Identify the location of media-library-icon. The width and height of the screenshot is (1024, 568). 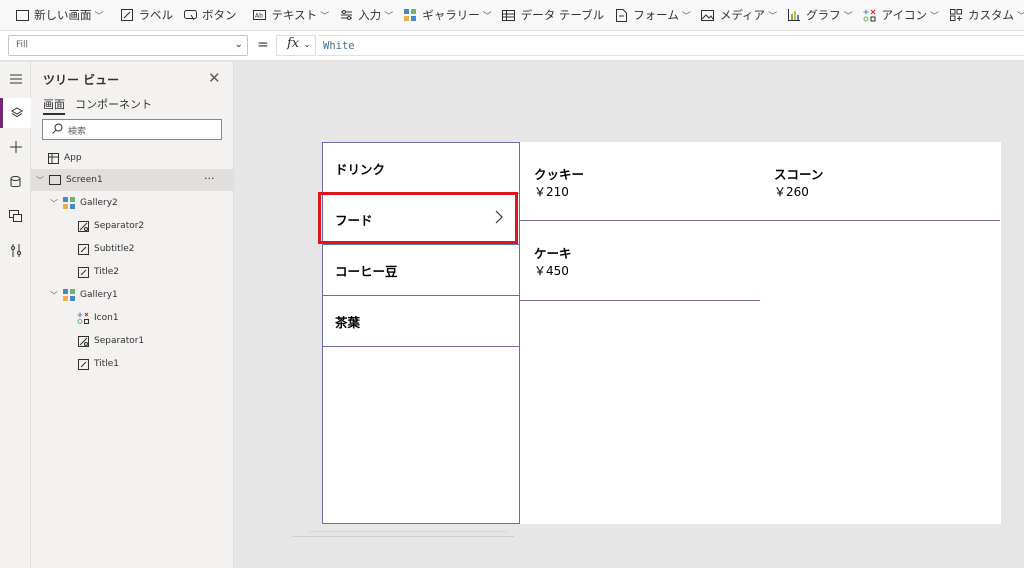
(15, 216).